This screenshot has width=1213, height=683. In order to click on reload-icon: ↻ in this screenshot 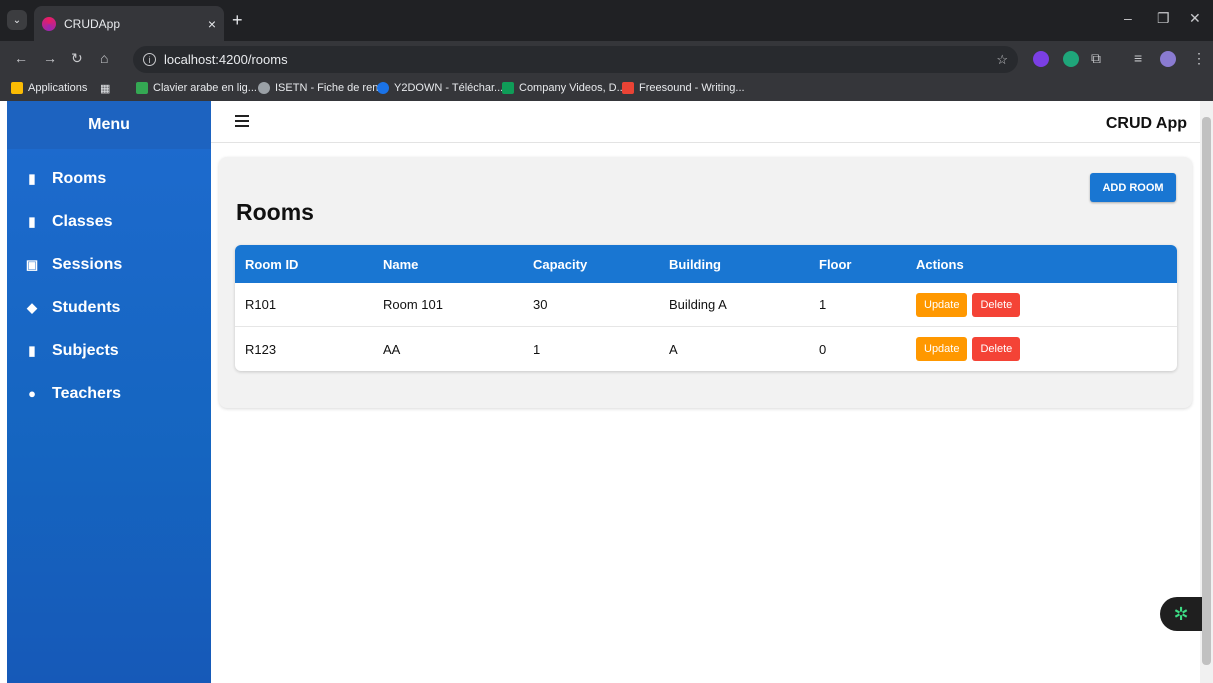, I will do `click(77, 58)`.